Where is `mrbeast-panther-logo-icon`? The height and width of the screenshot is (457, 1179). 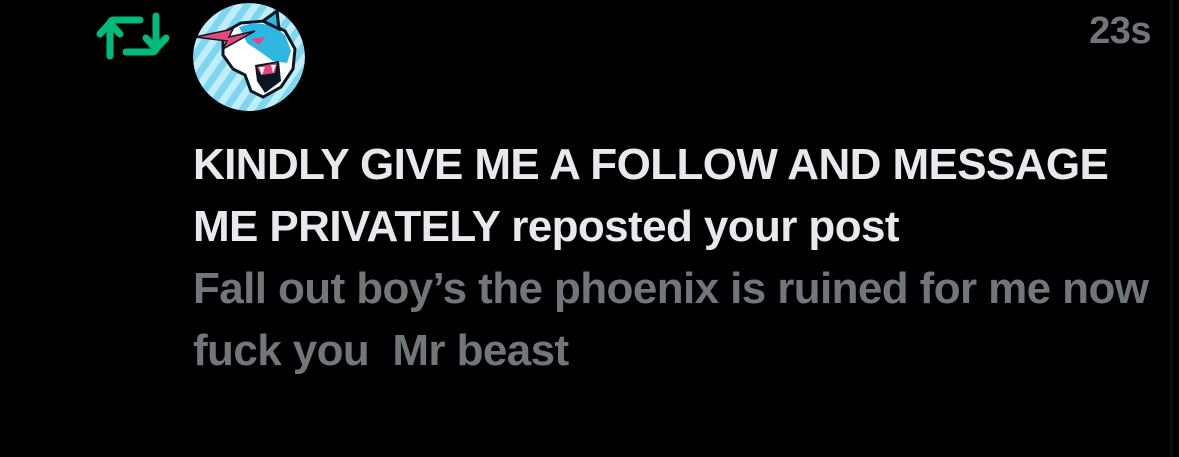
mrbeast-panther-logo-icon is located at coordinates (249, 57).